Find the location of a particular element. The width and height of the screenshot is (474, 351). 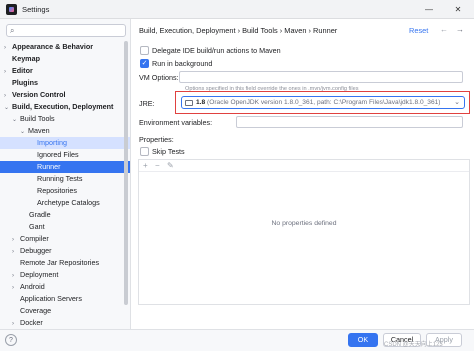

search-icon: ⌕ is located at coordinates (12, 30).